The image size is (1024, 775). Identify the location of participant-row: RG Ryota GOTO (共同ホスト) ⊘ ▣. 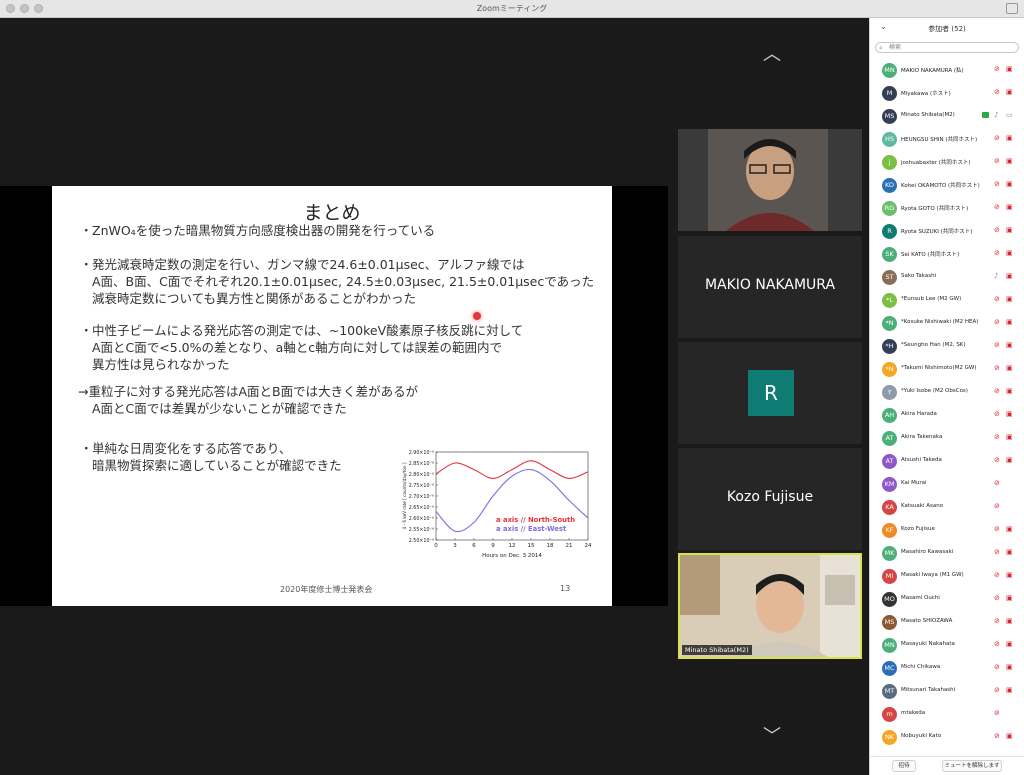
(947, 208).